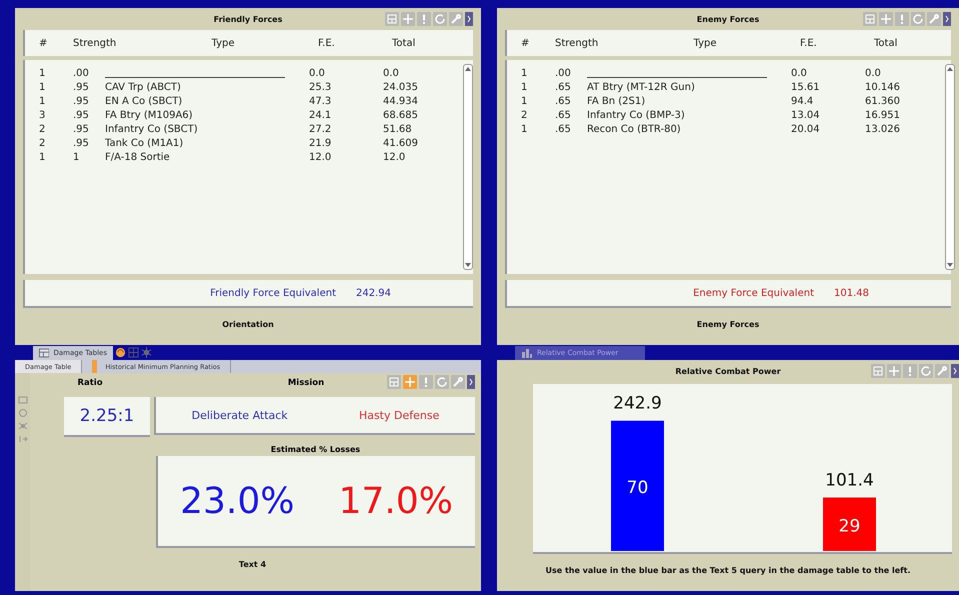 The image size is (959, 595). What do you see at coordinates (138, 158) in the screenshot?
I see `type-cell-text: F/A-18 Sortie` at bounding box center [138, 158].